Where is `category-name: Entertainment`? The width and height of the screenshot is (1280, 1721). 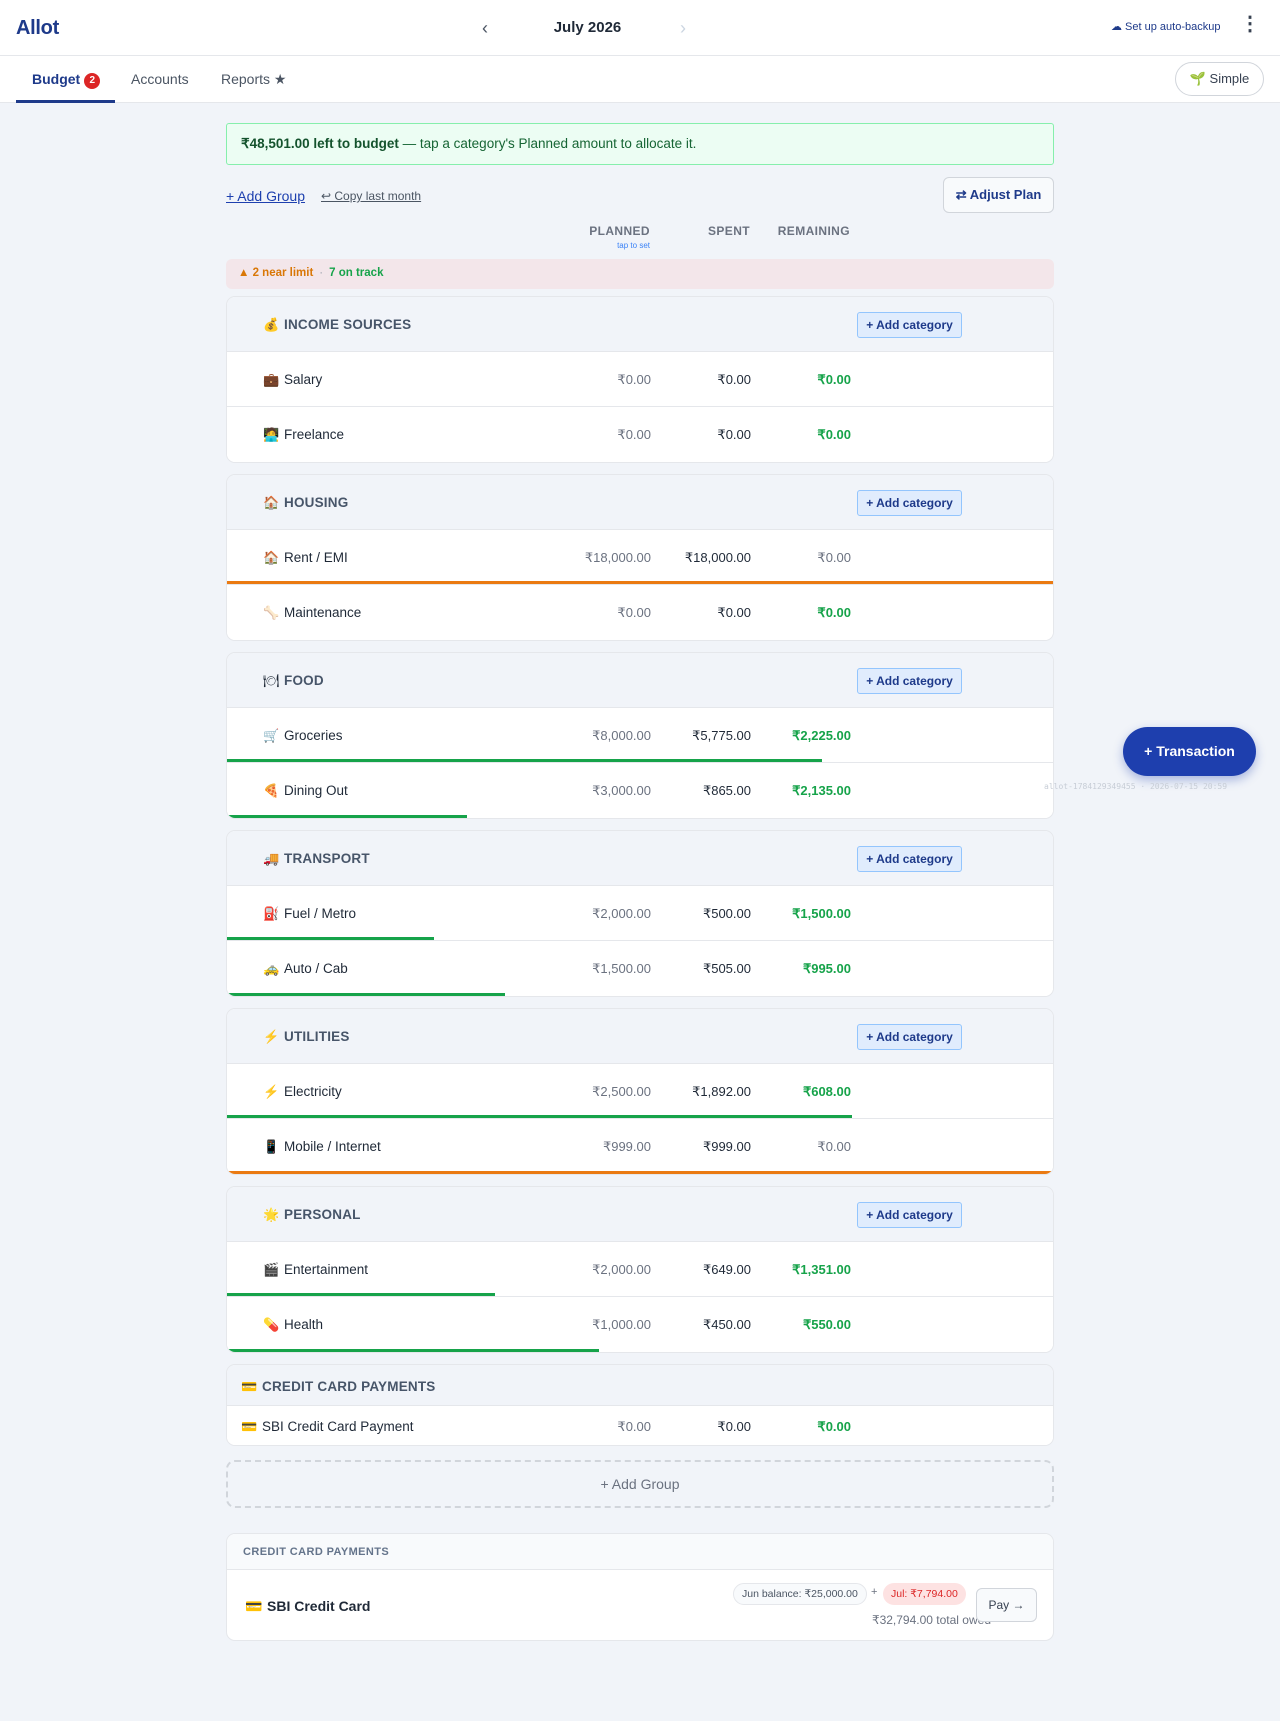
category-name: Entertainment is located at coordinates (326, 1269).